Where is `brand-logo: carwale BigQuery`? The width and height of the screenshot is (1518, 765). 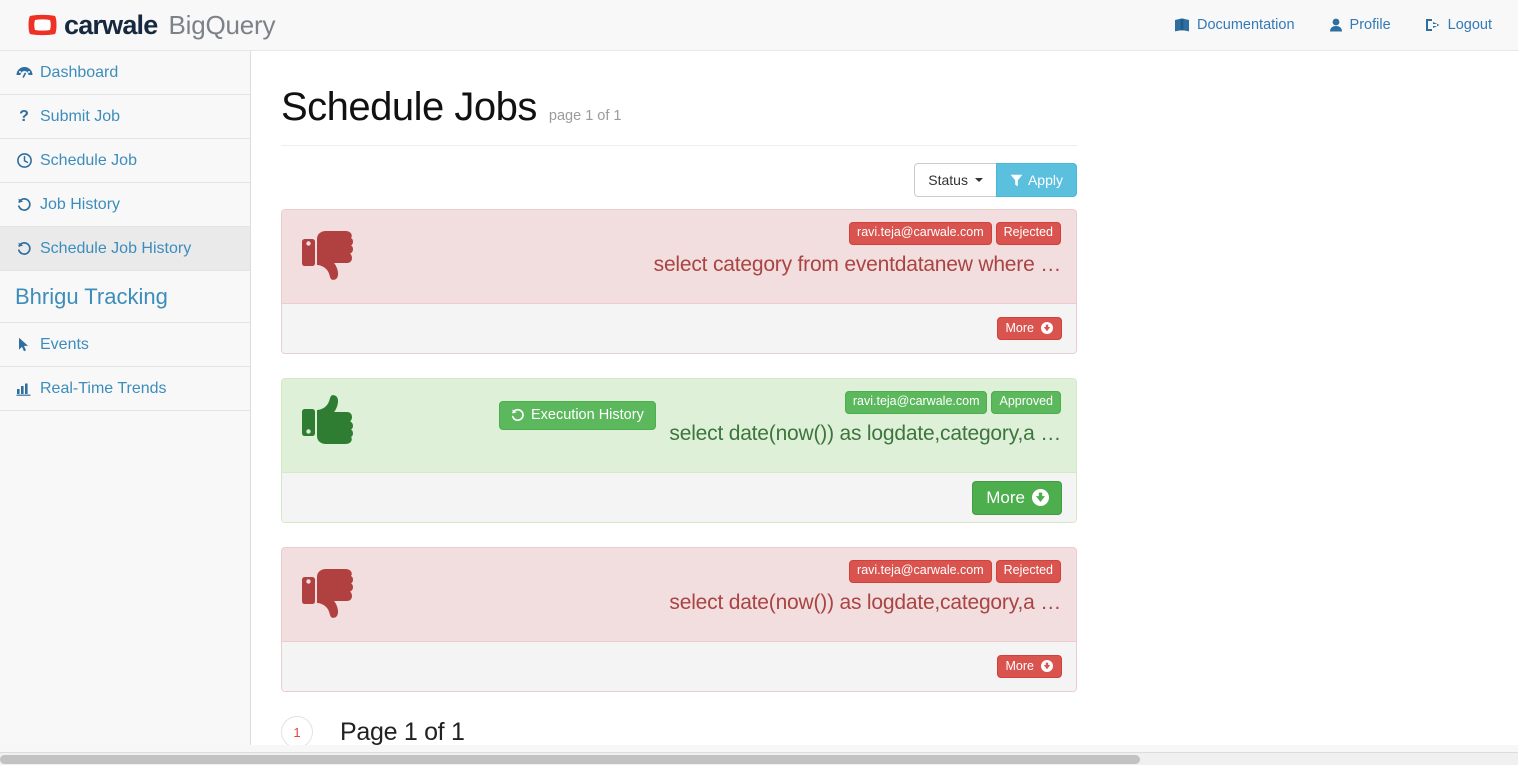 brand-logo: carwale BigQuery is located at coordinates (151, 24).